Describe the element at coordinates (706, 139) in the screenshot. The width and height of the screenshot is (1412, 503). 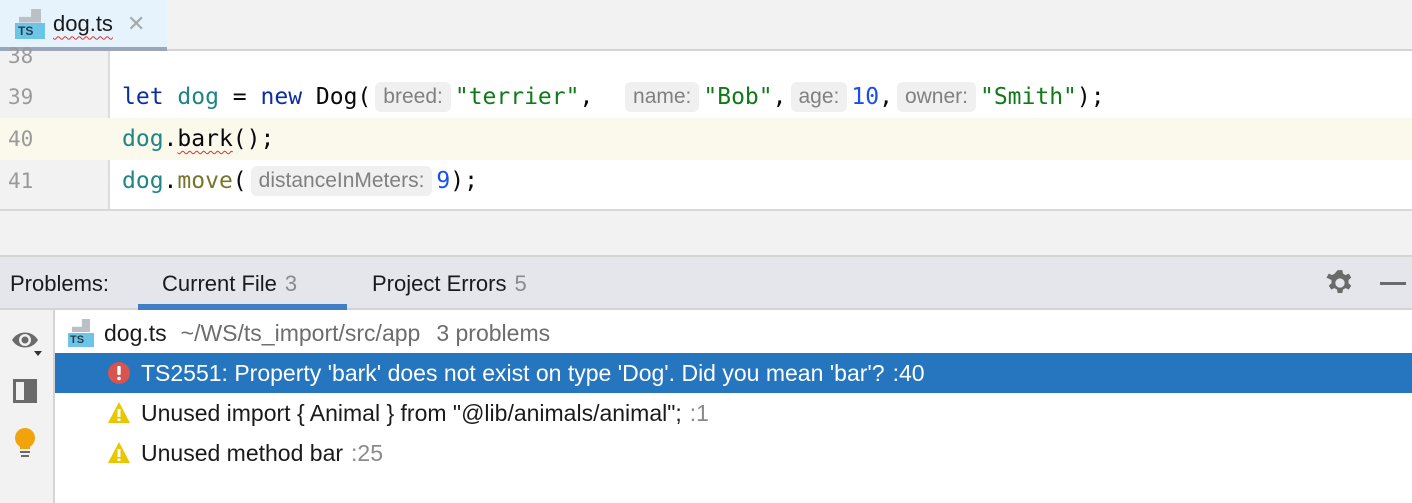
I see `code-line-current: 40 dog. bark ();` at that location.